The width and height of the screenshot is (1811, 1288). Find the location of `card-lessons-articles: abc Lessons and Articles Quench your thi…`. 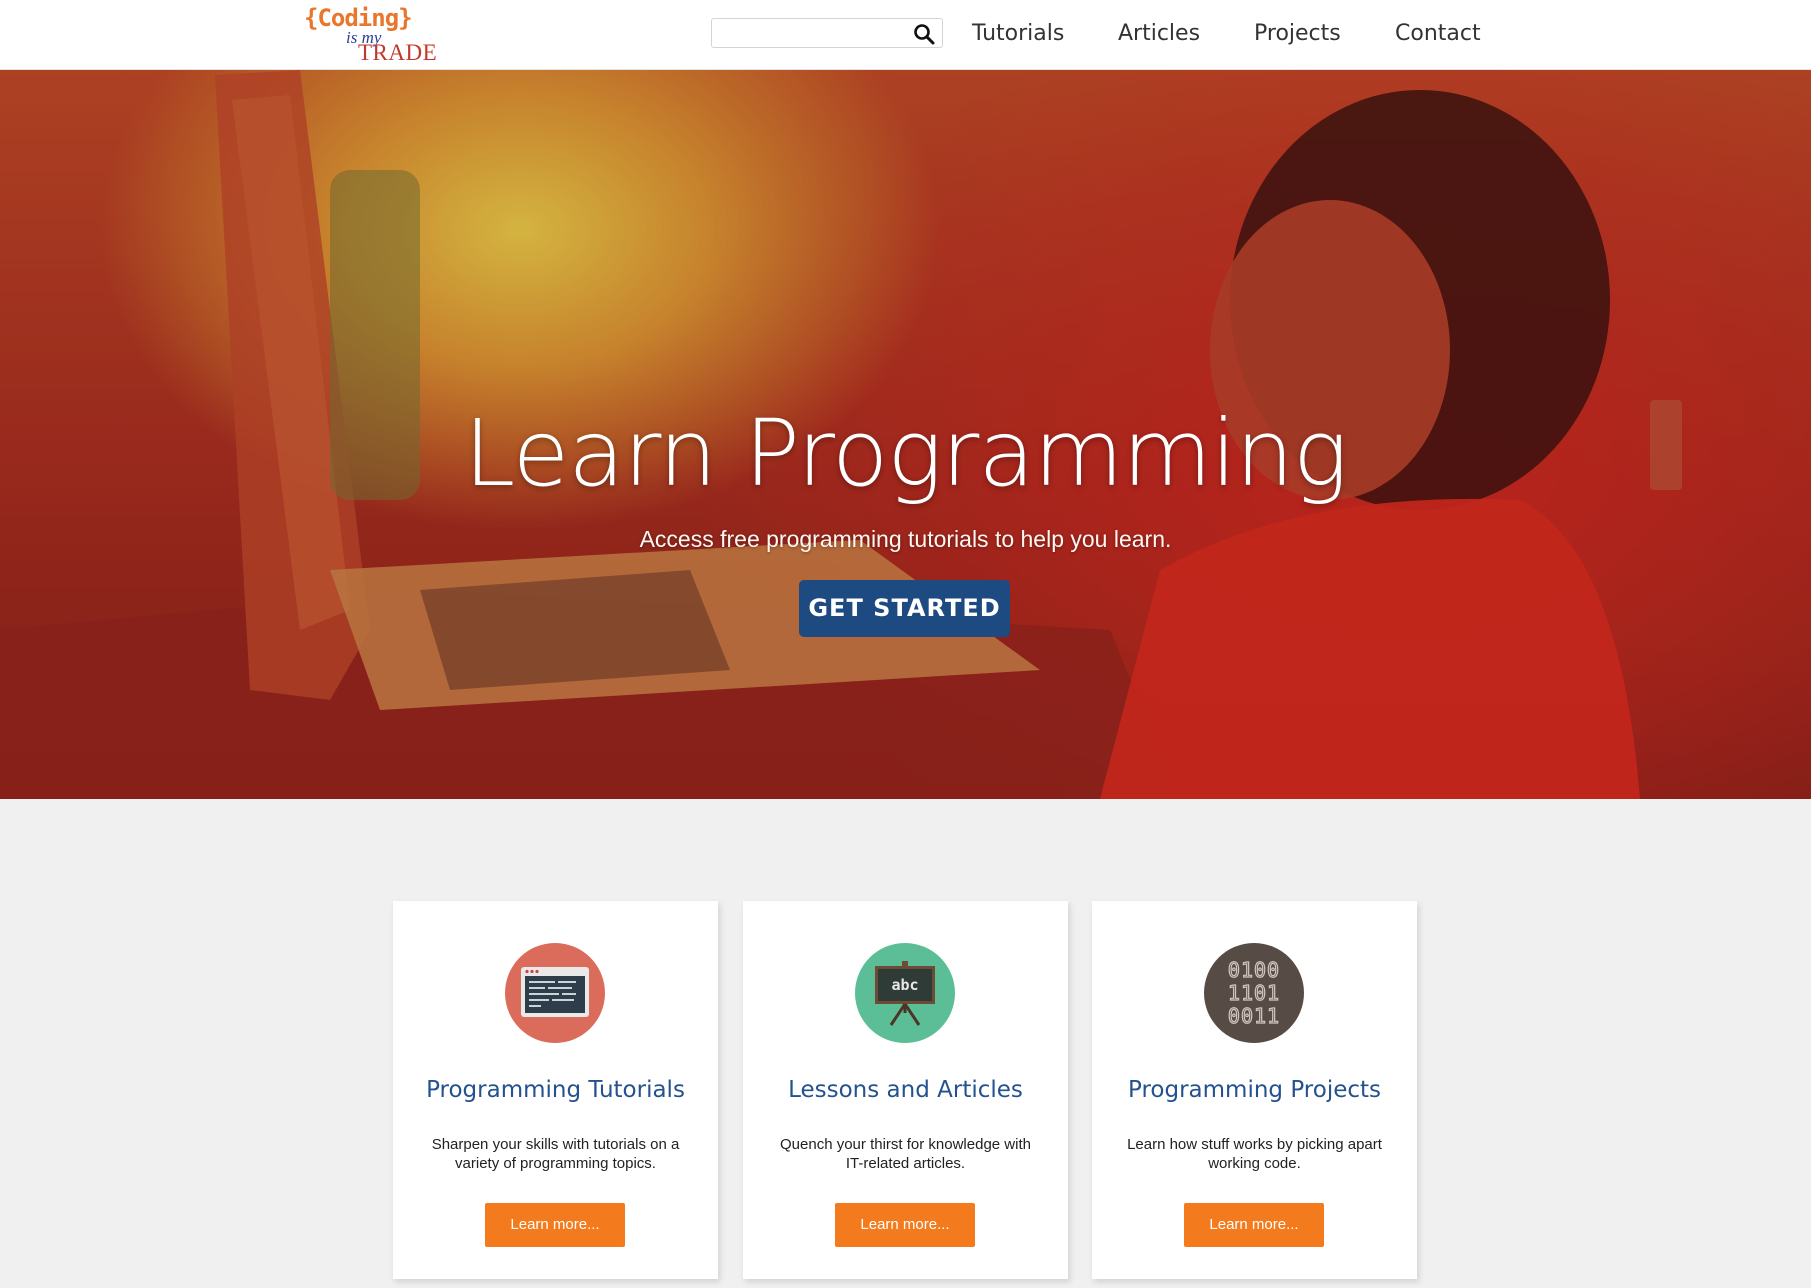

card-lessons-articles: abc Lessons and Articles Quench your thi… is located at coordinates (905, 1090).